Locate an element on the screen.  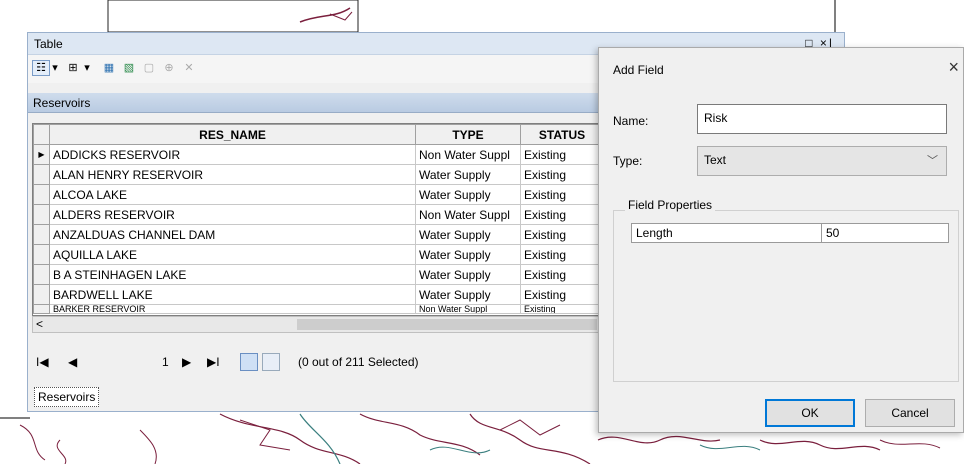
cell-res-name: ALDERS RESERVOIR is located at coordinates (232, 214).